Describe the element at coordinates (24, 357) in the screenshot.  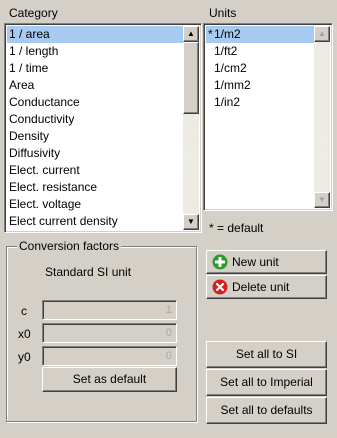
I see `y0-label: y0` at that location.